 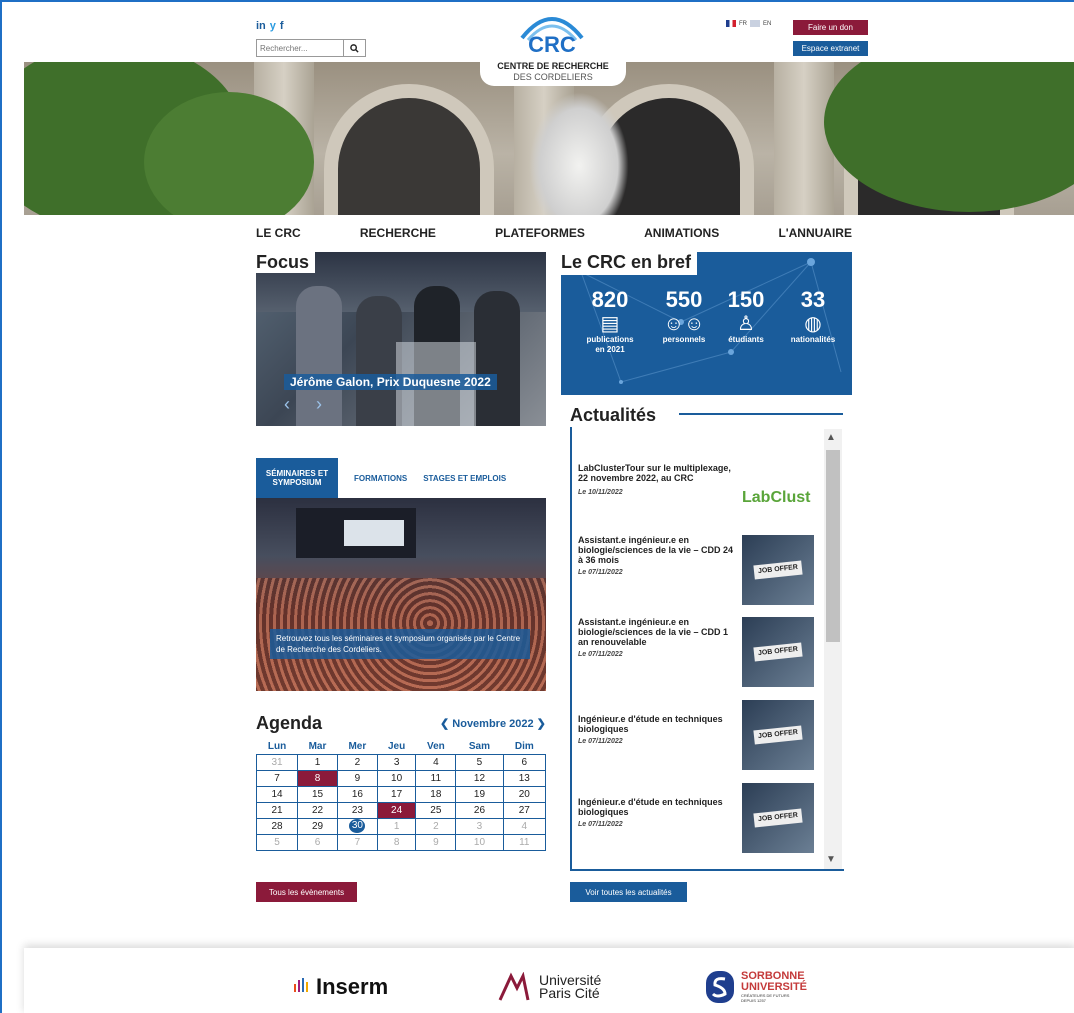 What do you see at coordinates (540, 234) in the screenshot?
I see `nav-plateformes: PLATEFORMES` at bounding box center [540, 234].